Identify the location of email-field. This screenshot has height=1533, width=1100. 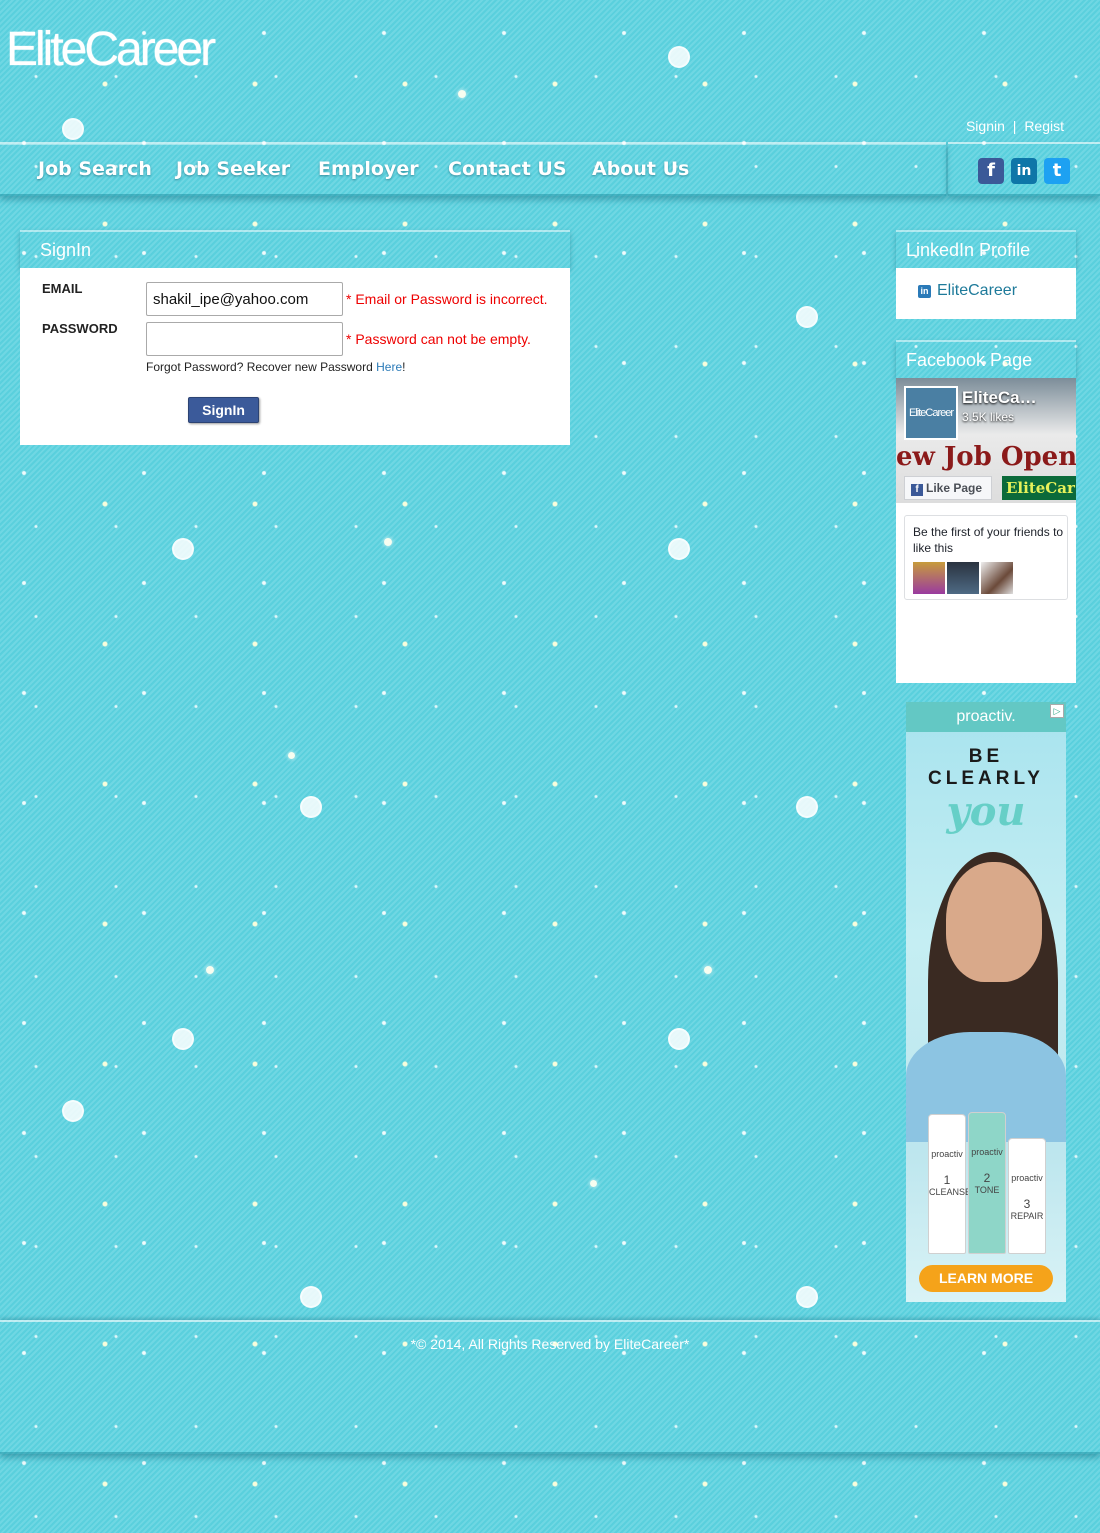
(244, 299).